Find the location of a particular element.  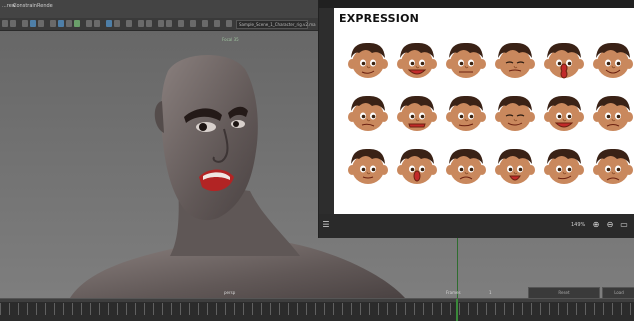

sheet-title: EXPRESSION is located at coordinates (379, 18).